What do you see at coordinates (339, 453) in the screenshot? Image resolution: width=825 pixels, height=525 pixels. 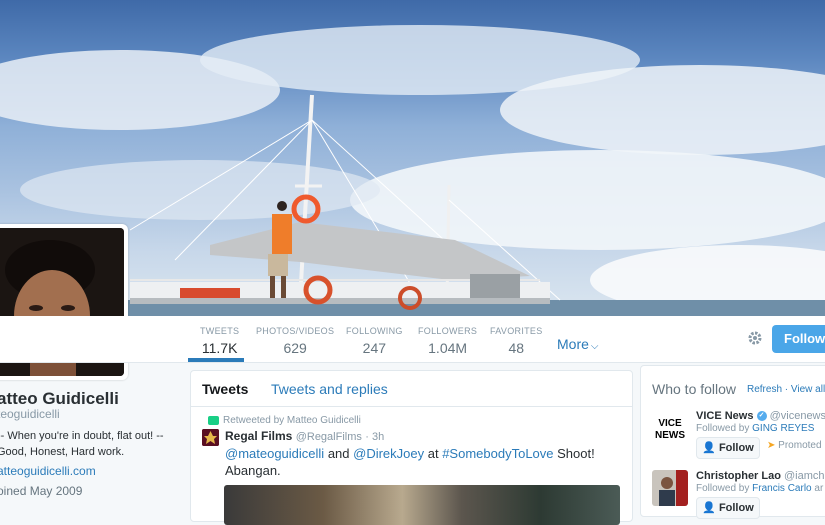 I see `tweet-text-fragment: and` at bounding box center [339, 453].